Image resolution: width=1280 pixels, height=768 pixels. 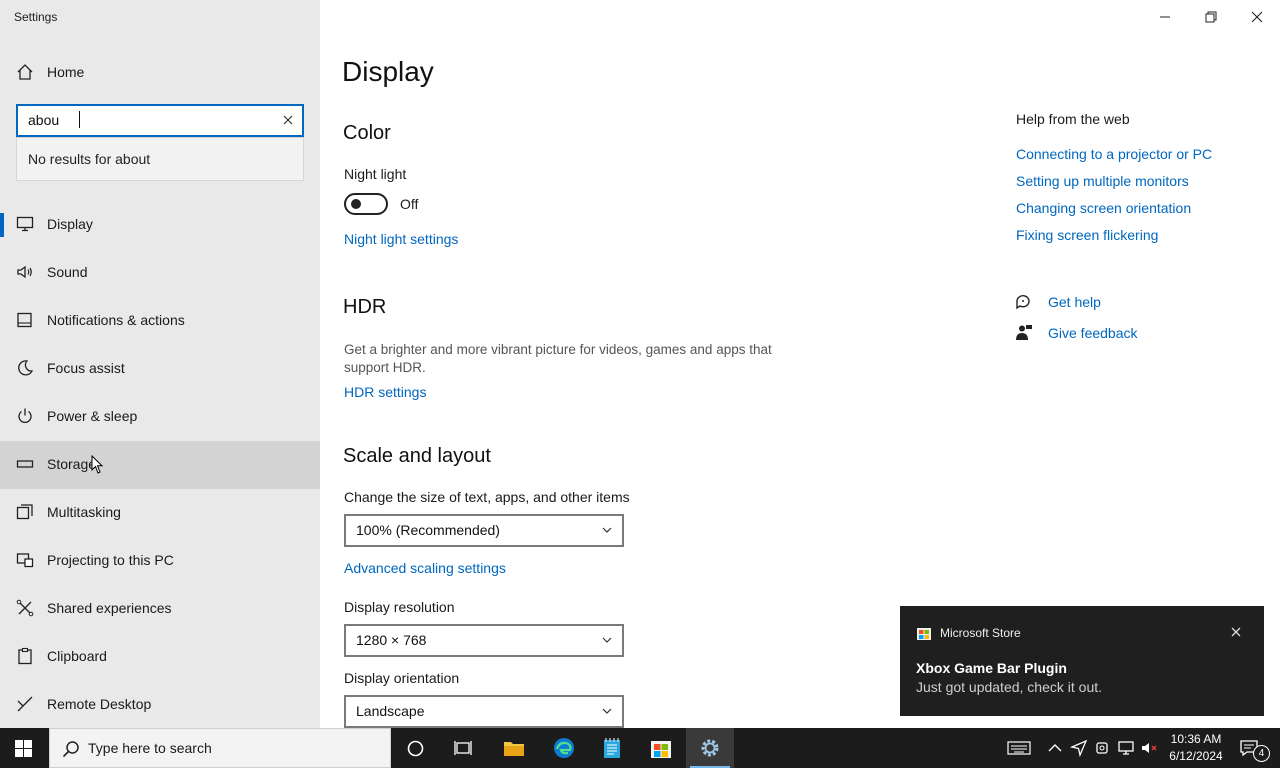 What do you see at coordinates (116, 320) in the screenshot?
I see `sidebar-item-label: Notifications & actions` at bounding box center [116, 320].